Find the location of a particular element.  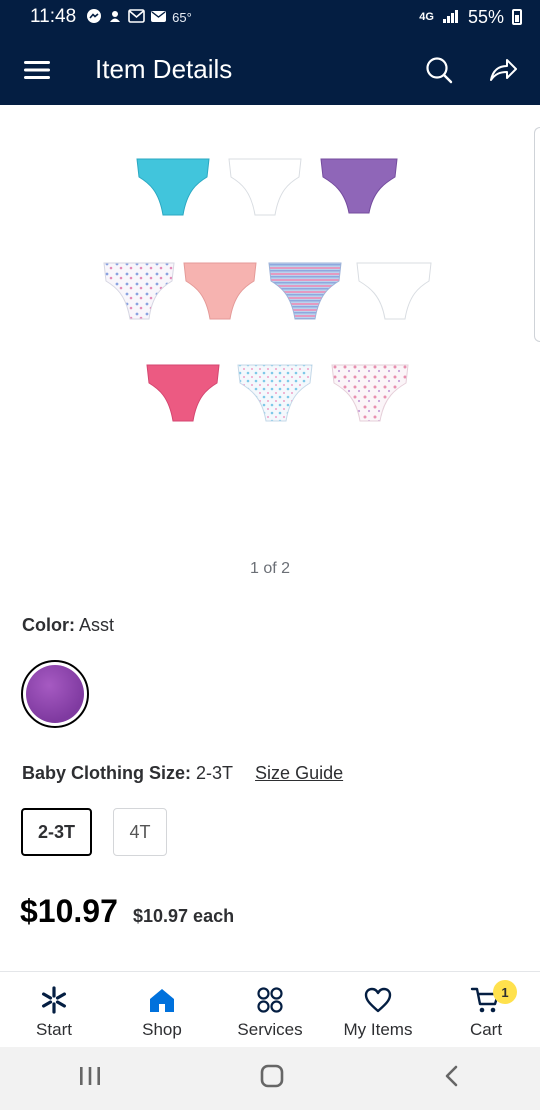

signal-icon is located at coordinates (451, 17).